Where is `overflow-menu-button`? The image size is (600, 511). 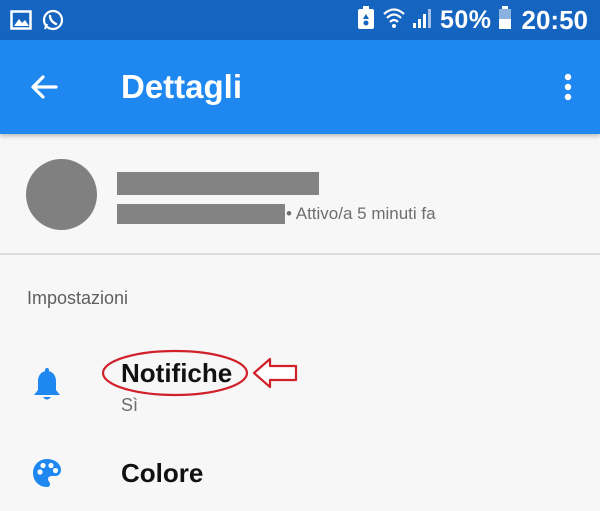 overflow-menu-button is located at coordinates (568, 87).